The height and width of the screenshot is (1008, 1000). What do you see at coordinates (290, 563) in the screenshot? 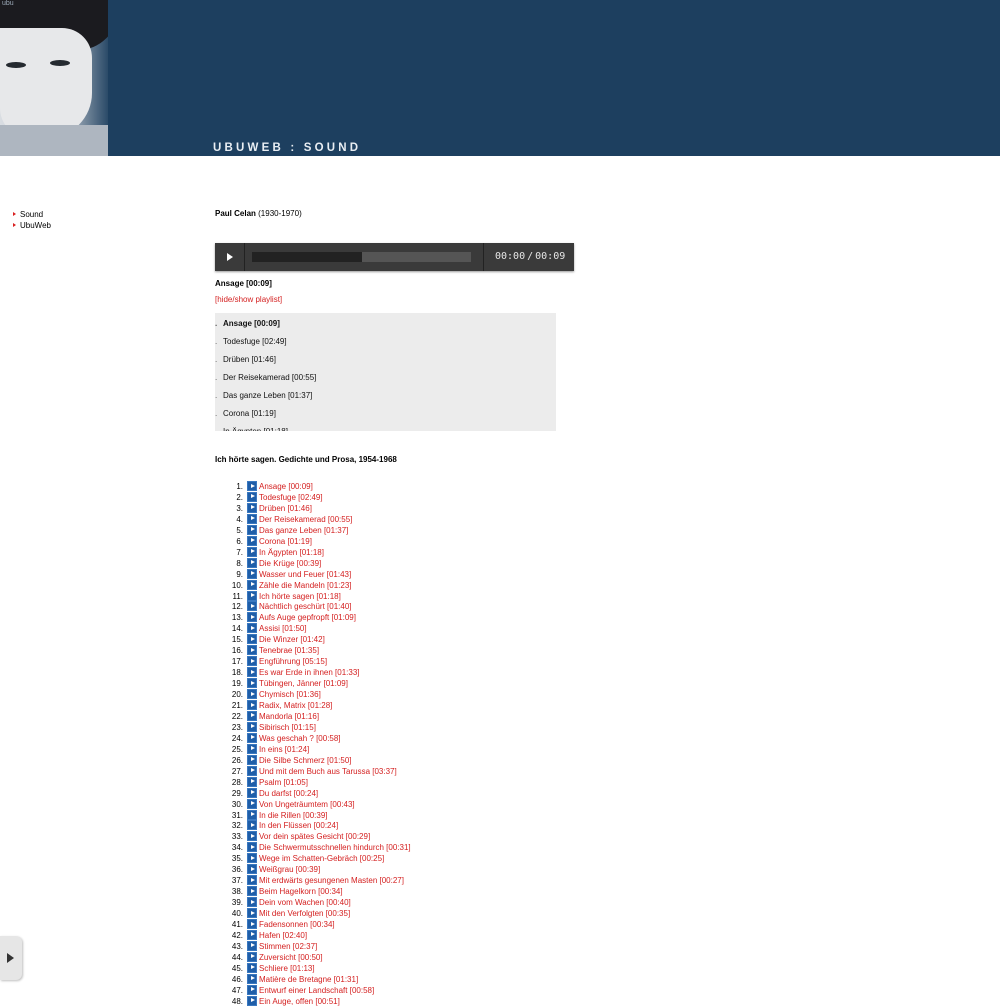
I see `track-link: Die Krüge [00:39]` at bounding box center [290, 563].